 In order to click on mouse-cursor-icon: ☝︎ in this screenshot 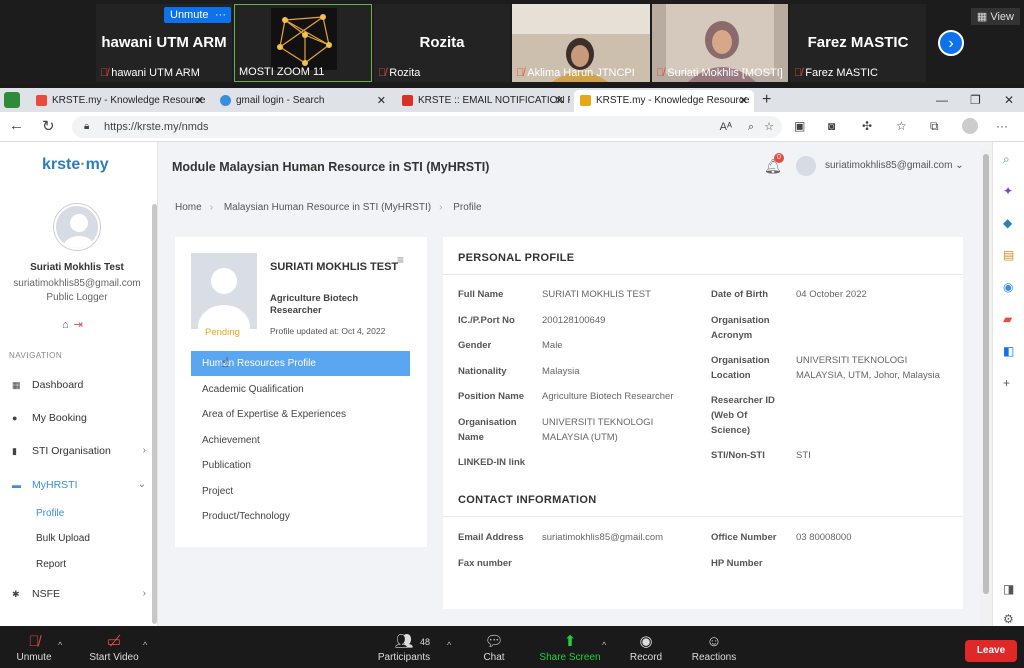, I will do `click(225, 362)`.